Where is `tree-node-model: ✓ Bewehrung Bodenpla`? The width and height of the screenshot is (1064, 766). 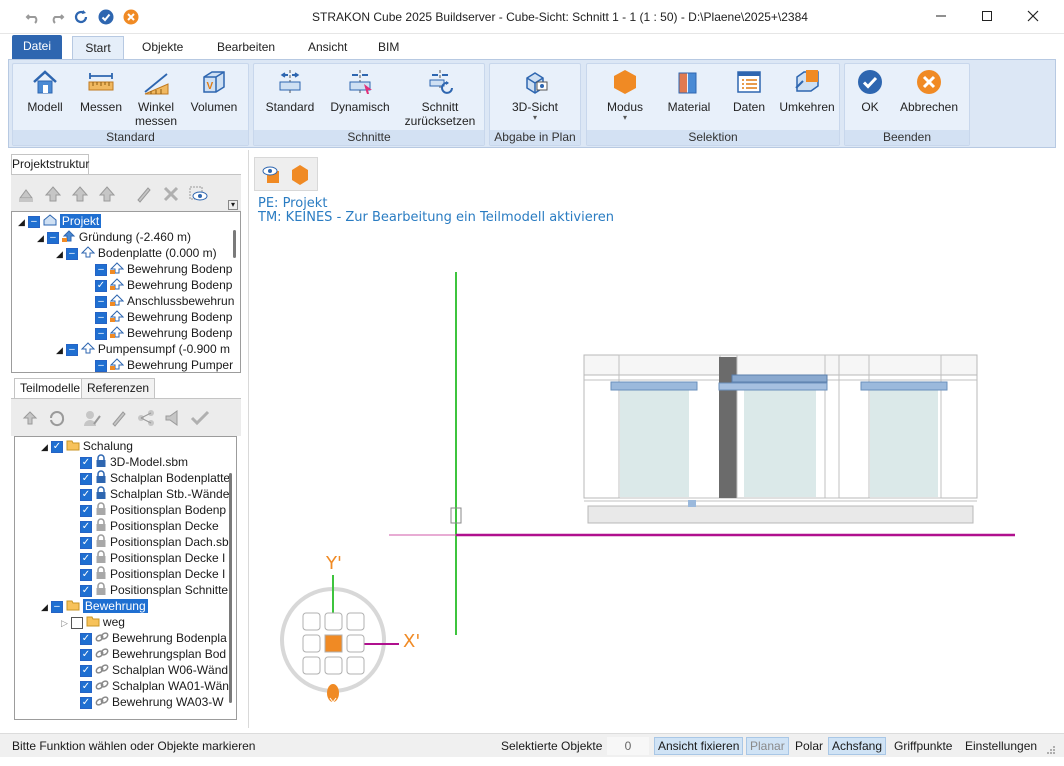
tree-node-model: ✓ Bewehrung Bodenpla is located at coordinates (153, 638).